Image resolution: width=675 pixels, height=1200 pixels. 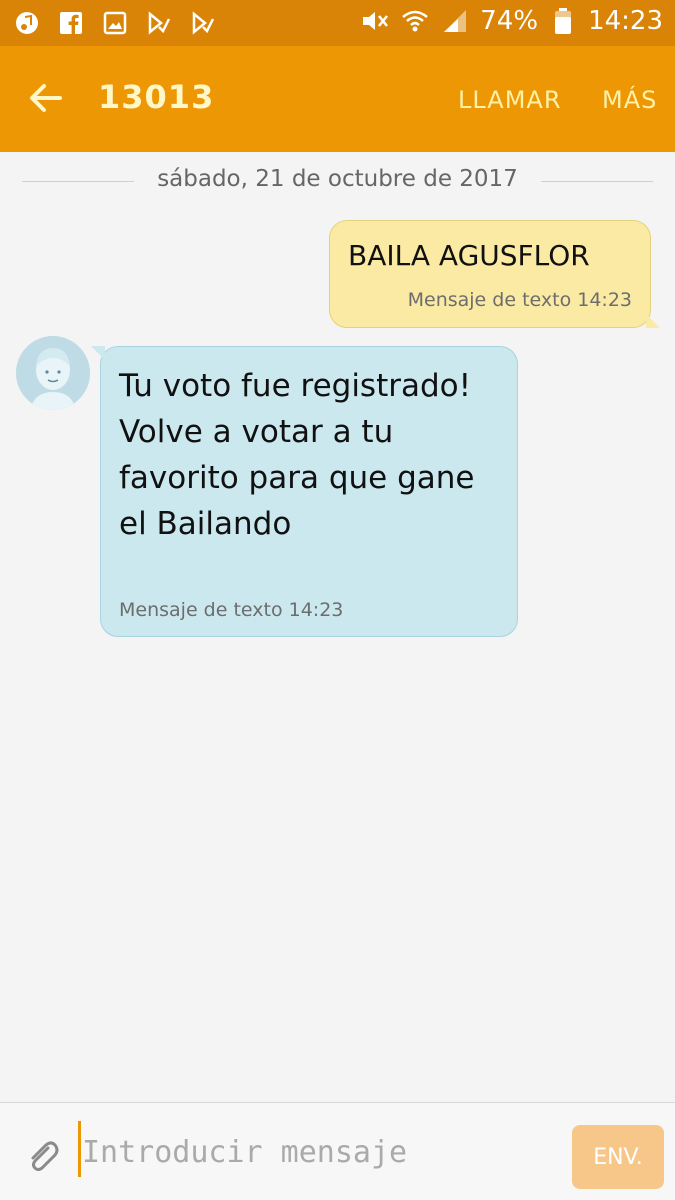 What do you see at coordinates (375, 21) in the screenshot?
I see `mute-icon` at bounding box center [375, 21].